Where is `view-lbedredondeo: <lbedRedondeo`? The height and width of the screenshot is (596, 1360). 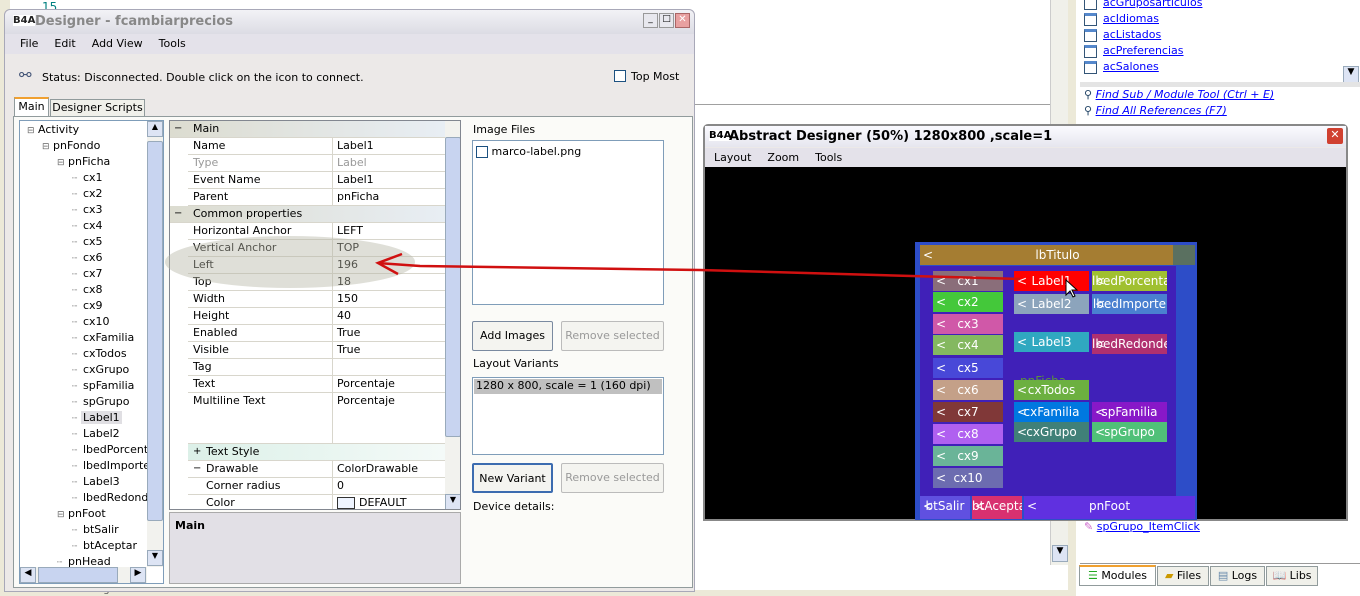 view-lbedredondeo: <lbedRedondeo is located at coordinates (1129, 344).